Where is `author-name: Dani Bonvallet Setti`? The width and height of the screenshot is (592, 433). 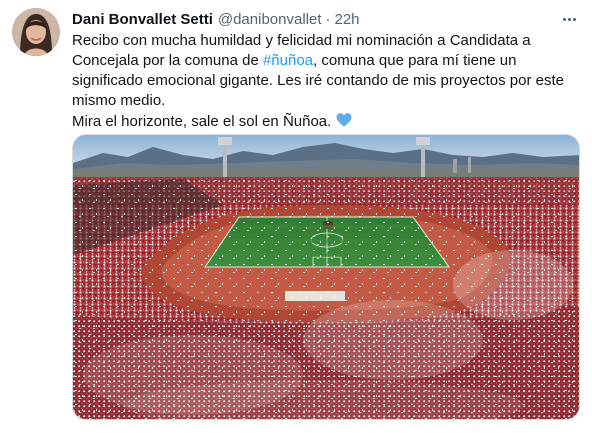 author-name: Dani Bonvallet Setti is located at coordinates (142, 19).